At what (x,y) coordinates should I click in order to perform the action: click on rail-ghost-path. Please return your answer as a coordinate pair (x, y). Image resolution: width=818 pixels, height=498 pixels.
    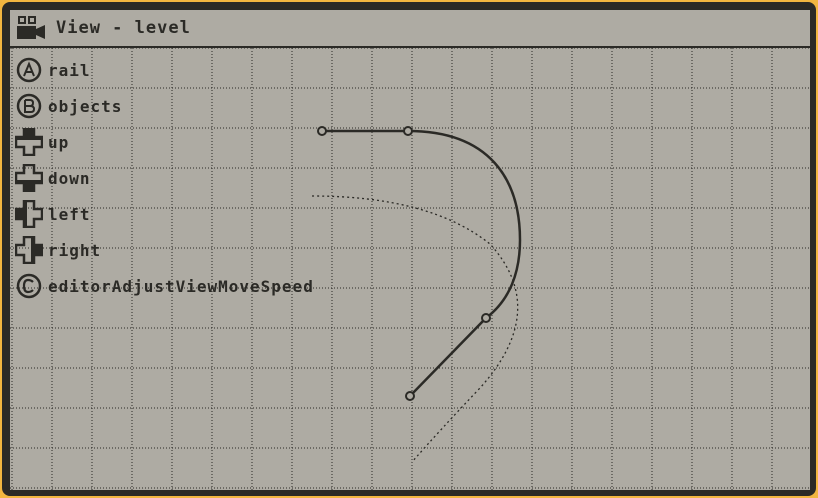
    Looking at the image, I should click on (415, 329).